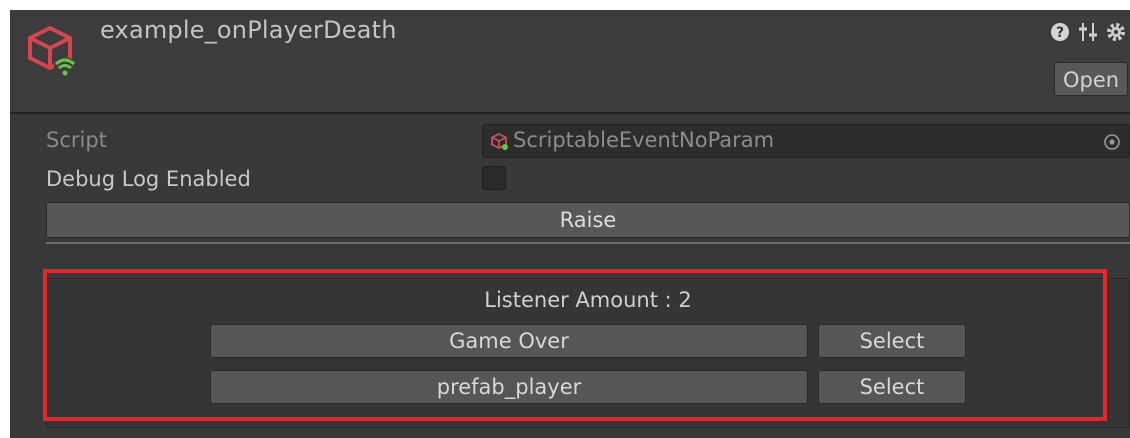  I want to click on script-label: Script, so click(76, 140).